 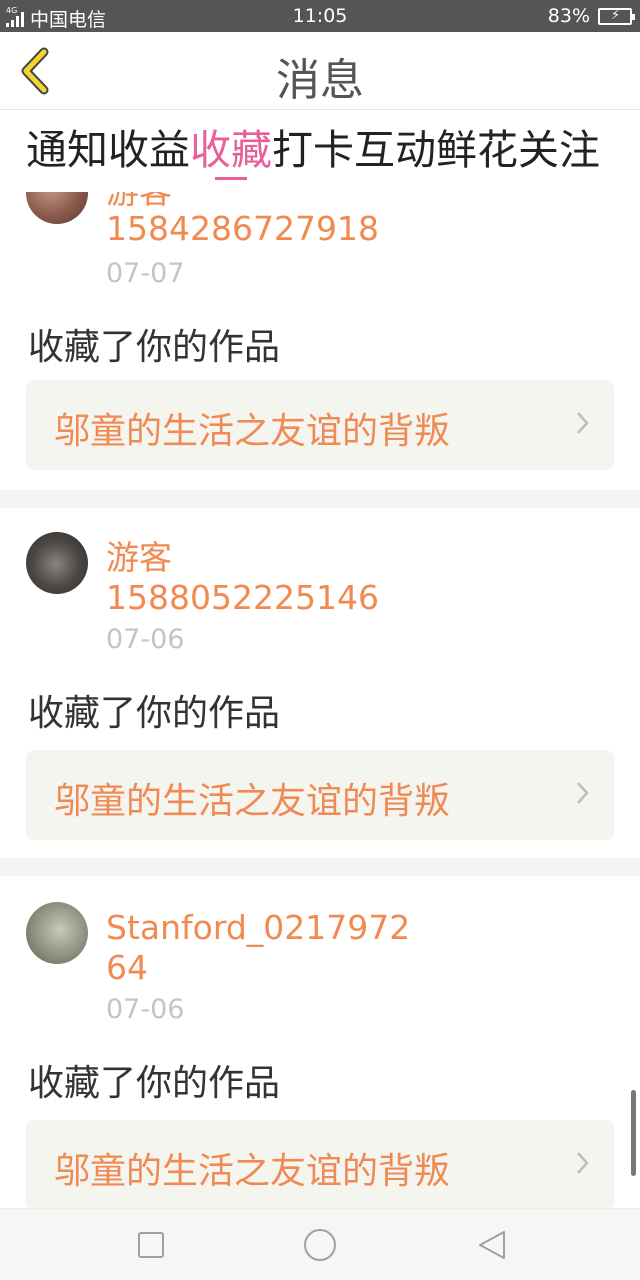 I want to click on tab-interaction: 互动, so click(x=395, y=155).